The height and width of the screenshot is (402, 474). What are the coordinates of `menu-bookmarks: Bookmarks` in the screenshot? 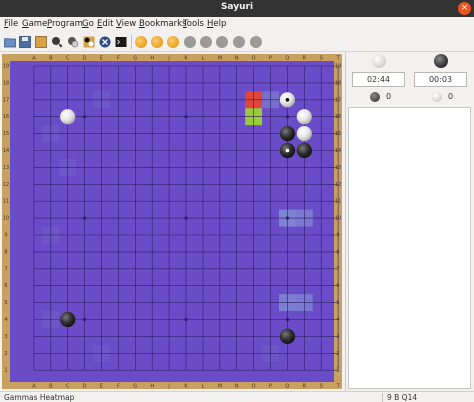 It's located at (163, 24).